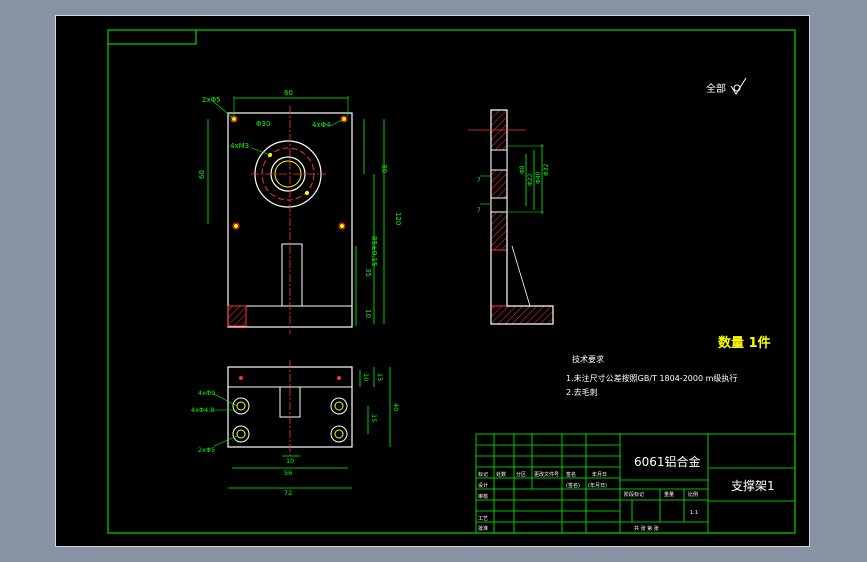 The width and height of the screenshot is (867, 562). What do you see at coordinates (499, 180) in the screenshot?
I see `side-upright-hatch` at bounding box center [499, 180].